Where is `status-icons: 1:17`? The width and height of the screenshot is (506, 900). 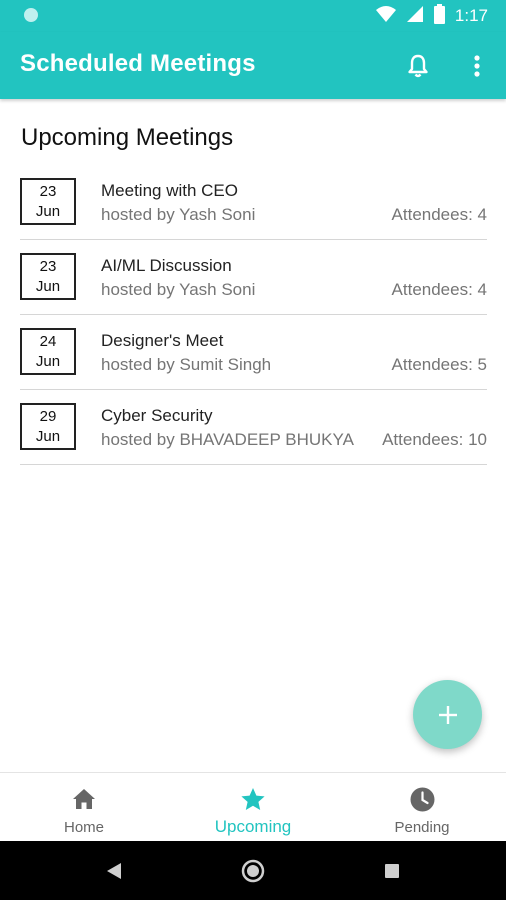 status-icons: 1:17 is located at coordinates (431, 16).